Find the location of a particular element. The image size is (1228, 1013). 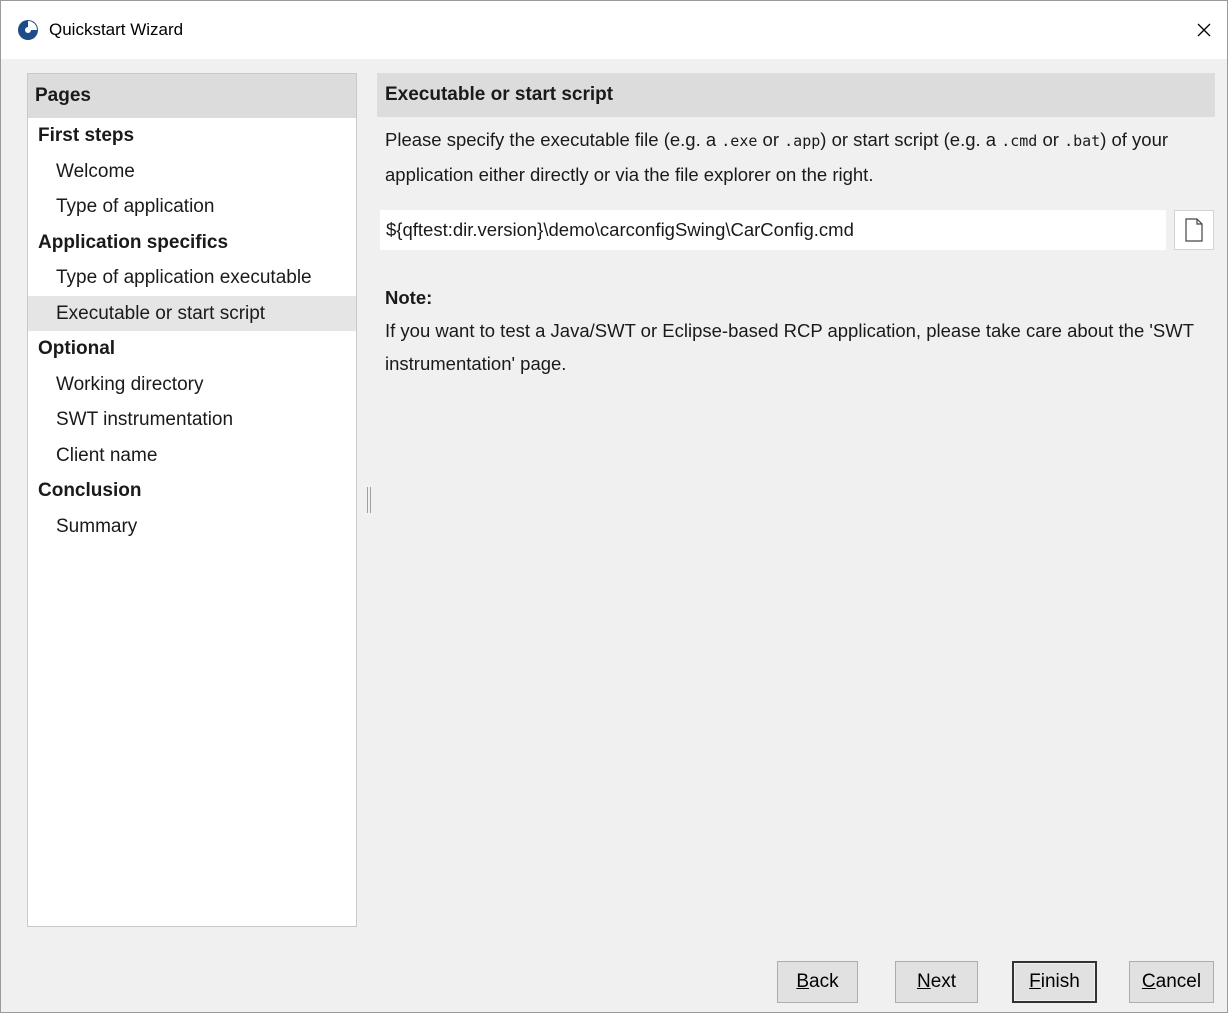

window-title: Quickstart Wizard is located at coordinates (116, 29).